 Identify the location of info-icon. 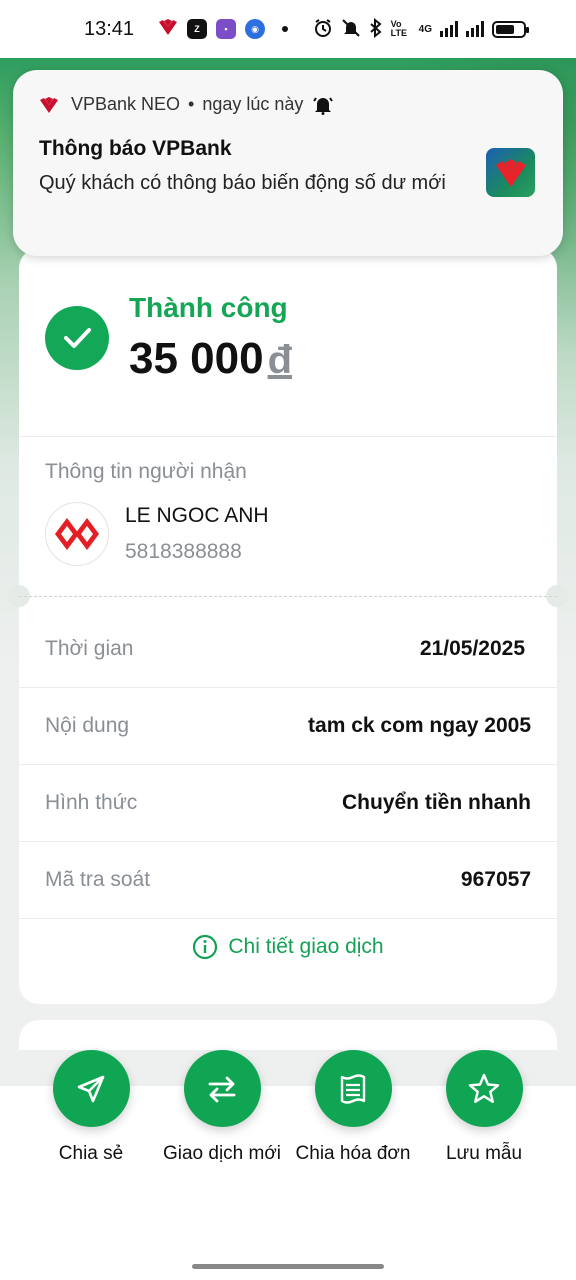
(205, 947).